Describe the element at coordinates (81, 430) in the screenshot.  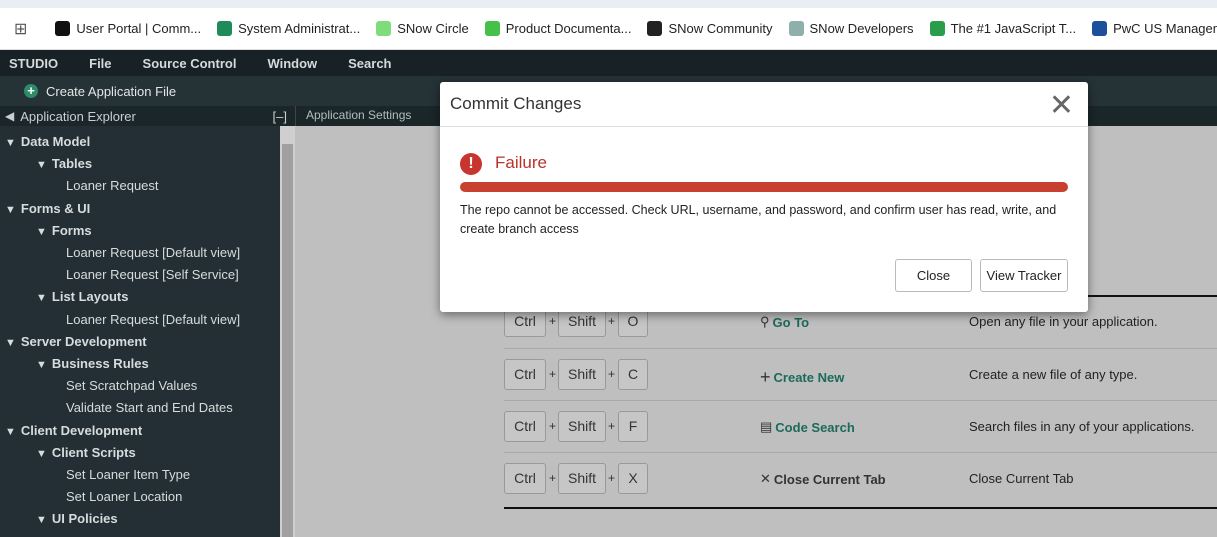
I see `tree-item-label: Client Development` at that location.